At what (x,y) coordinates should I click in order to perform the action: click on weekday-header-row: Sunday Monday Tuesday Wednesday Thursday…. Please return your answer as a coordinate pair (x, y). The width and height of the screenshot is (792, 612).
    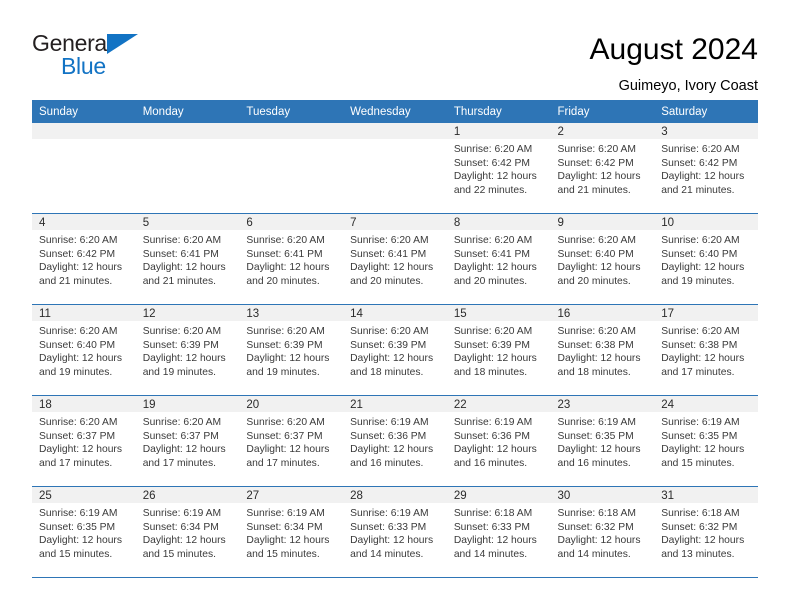
    Looking at the image, I should click on (395, 111).